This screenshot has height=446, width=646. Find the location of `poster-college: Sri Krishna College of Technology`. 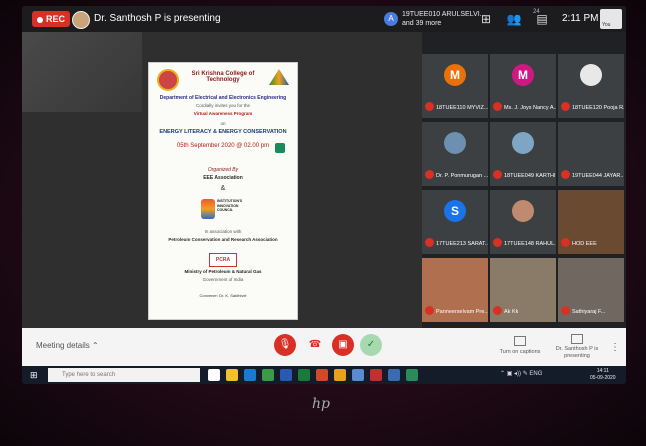

poster-college: Sri Krishna College of Technology is located at coordinates (223, 77).